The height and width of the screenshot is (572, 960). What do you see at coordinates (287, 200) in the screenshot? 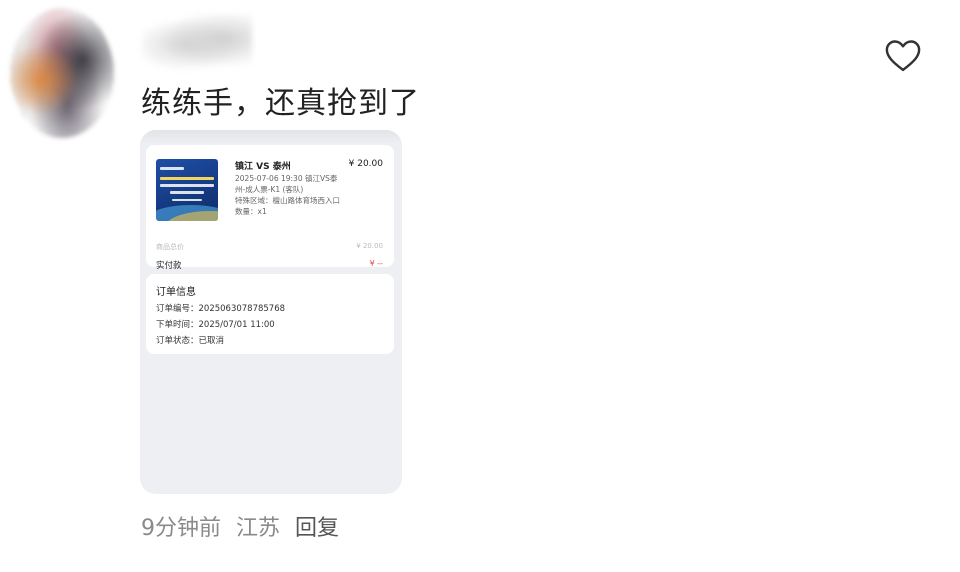
I see `ticket-detail-line: 特殊区域：檀山路体育场西入口` at bounding box center [287, 200].